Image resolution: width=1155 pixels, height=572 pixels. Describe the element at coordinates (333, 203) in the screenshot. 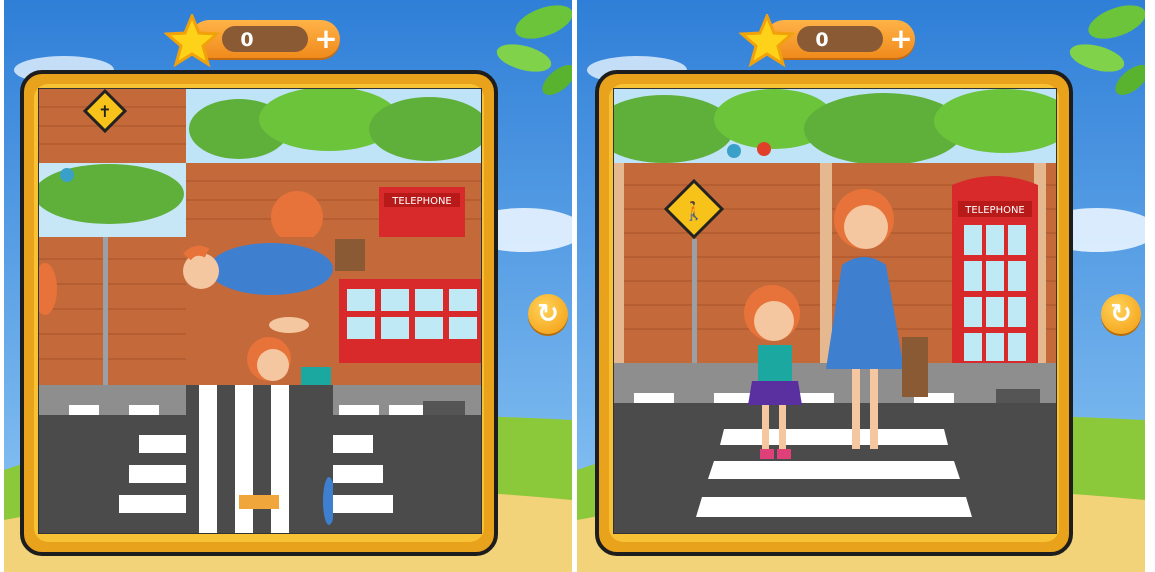

I see `puzzle-tile: TELEPHONE` at that location.